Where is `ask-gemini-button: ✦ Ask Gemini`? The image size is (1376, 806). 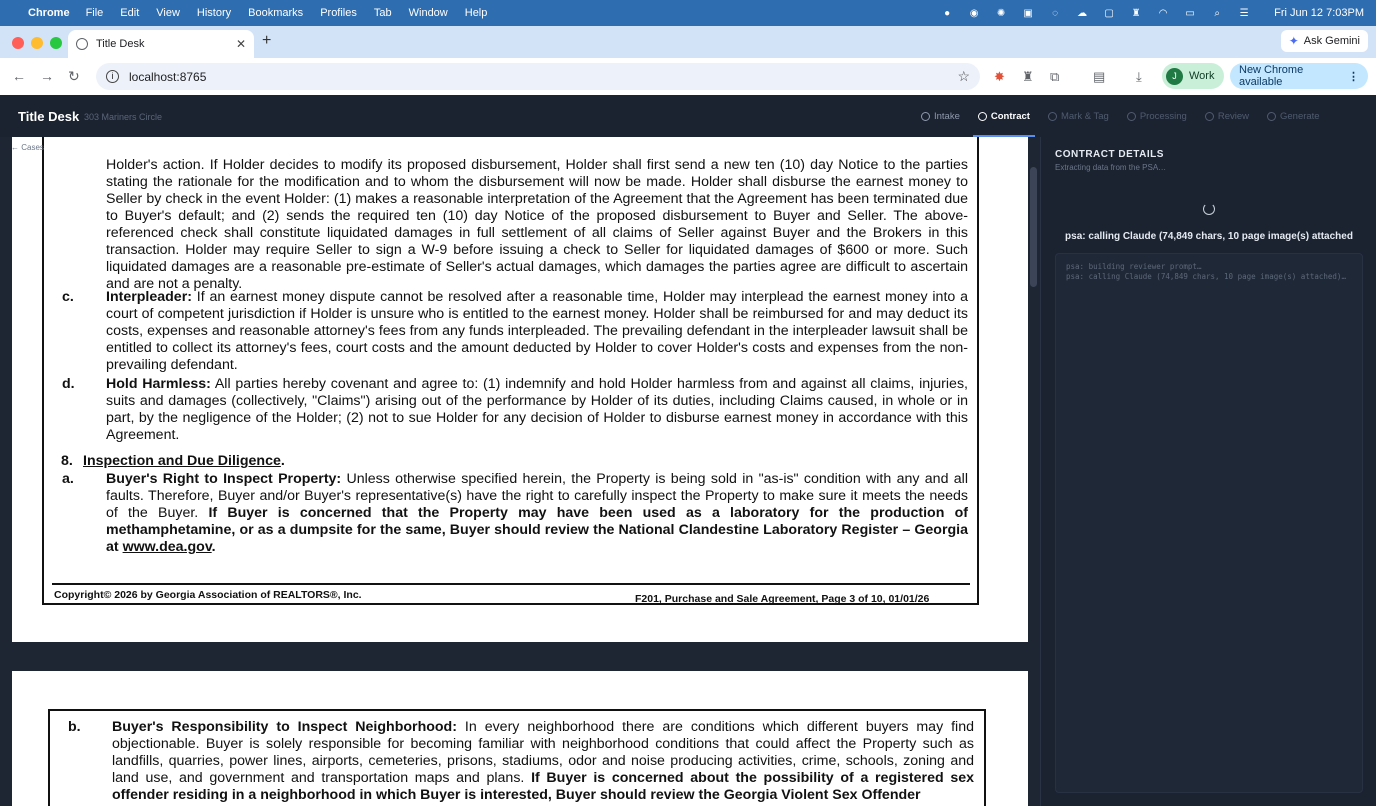
ask-gemini-button: ✦ Ask Gemini is located at coordinates (1324, 41).